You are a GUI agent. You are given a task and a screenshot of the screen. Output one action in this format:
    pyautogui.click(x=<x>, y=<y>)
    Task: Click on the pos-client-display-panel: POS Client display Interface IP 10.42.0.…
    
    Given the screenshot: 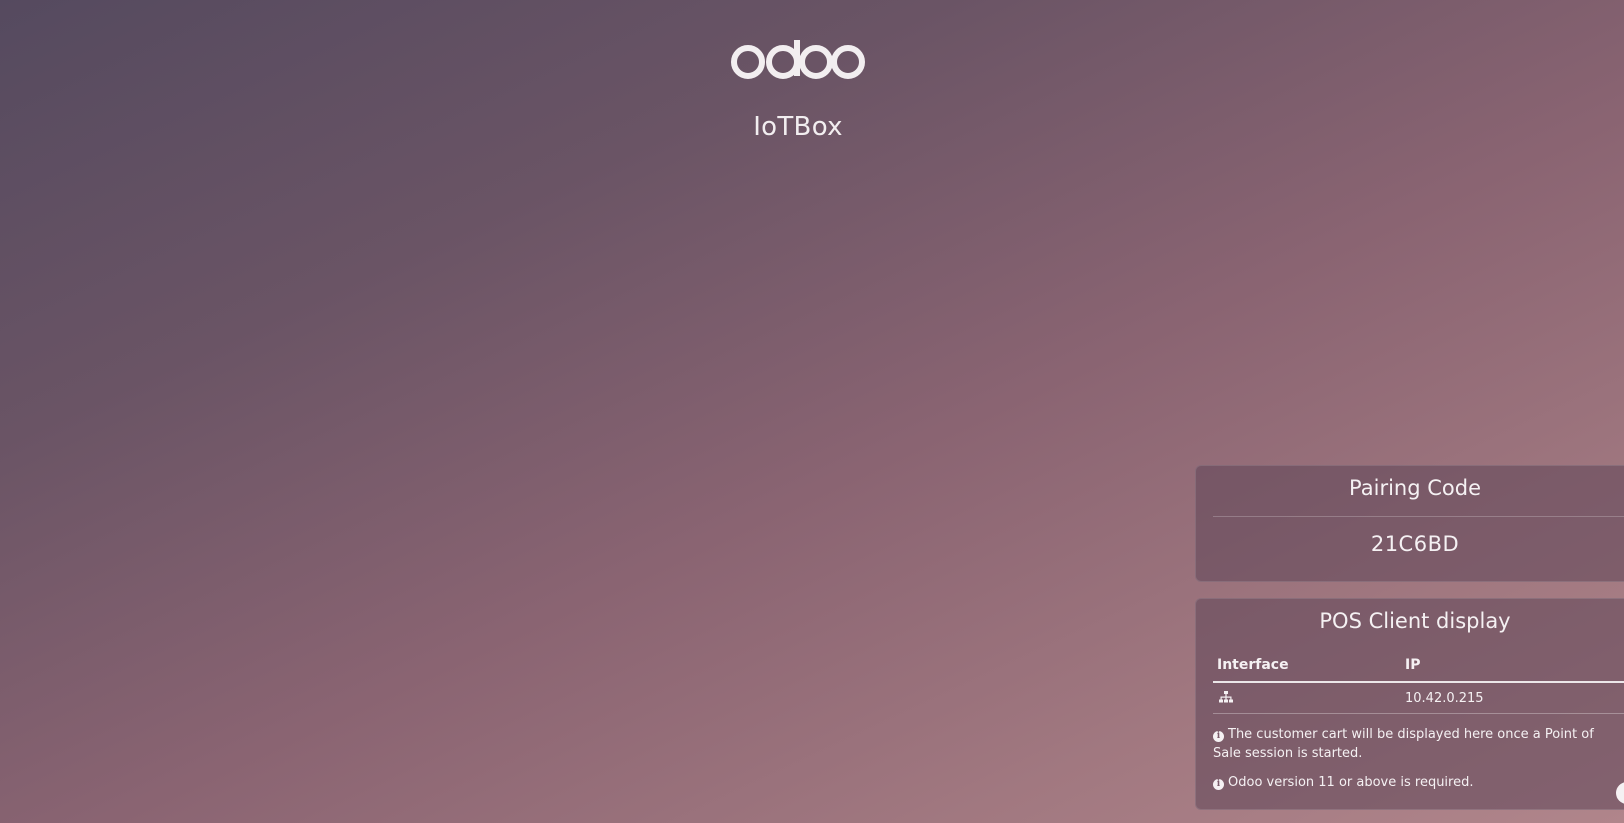 What is the action you would take?
    pyautogui.click(x=1409, y=704)
    